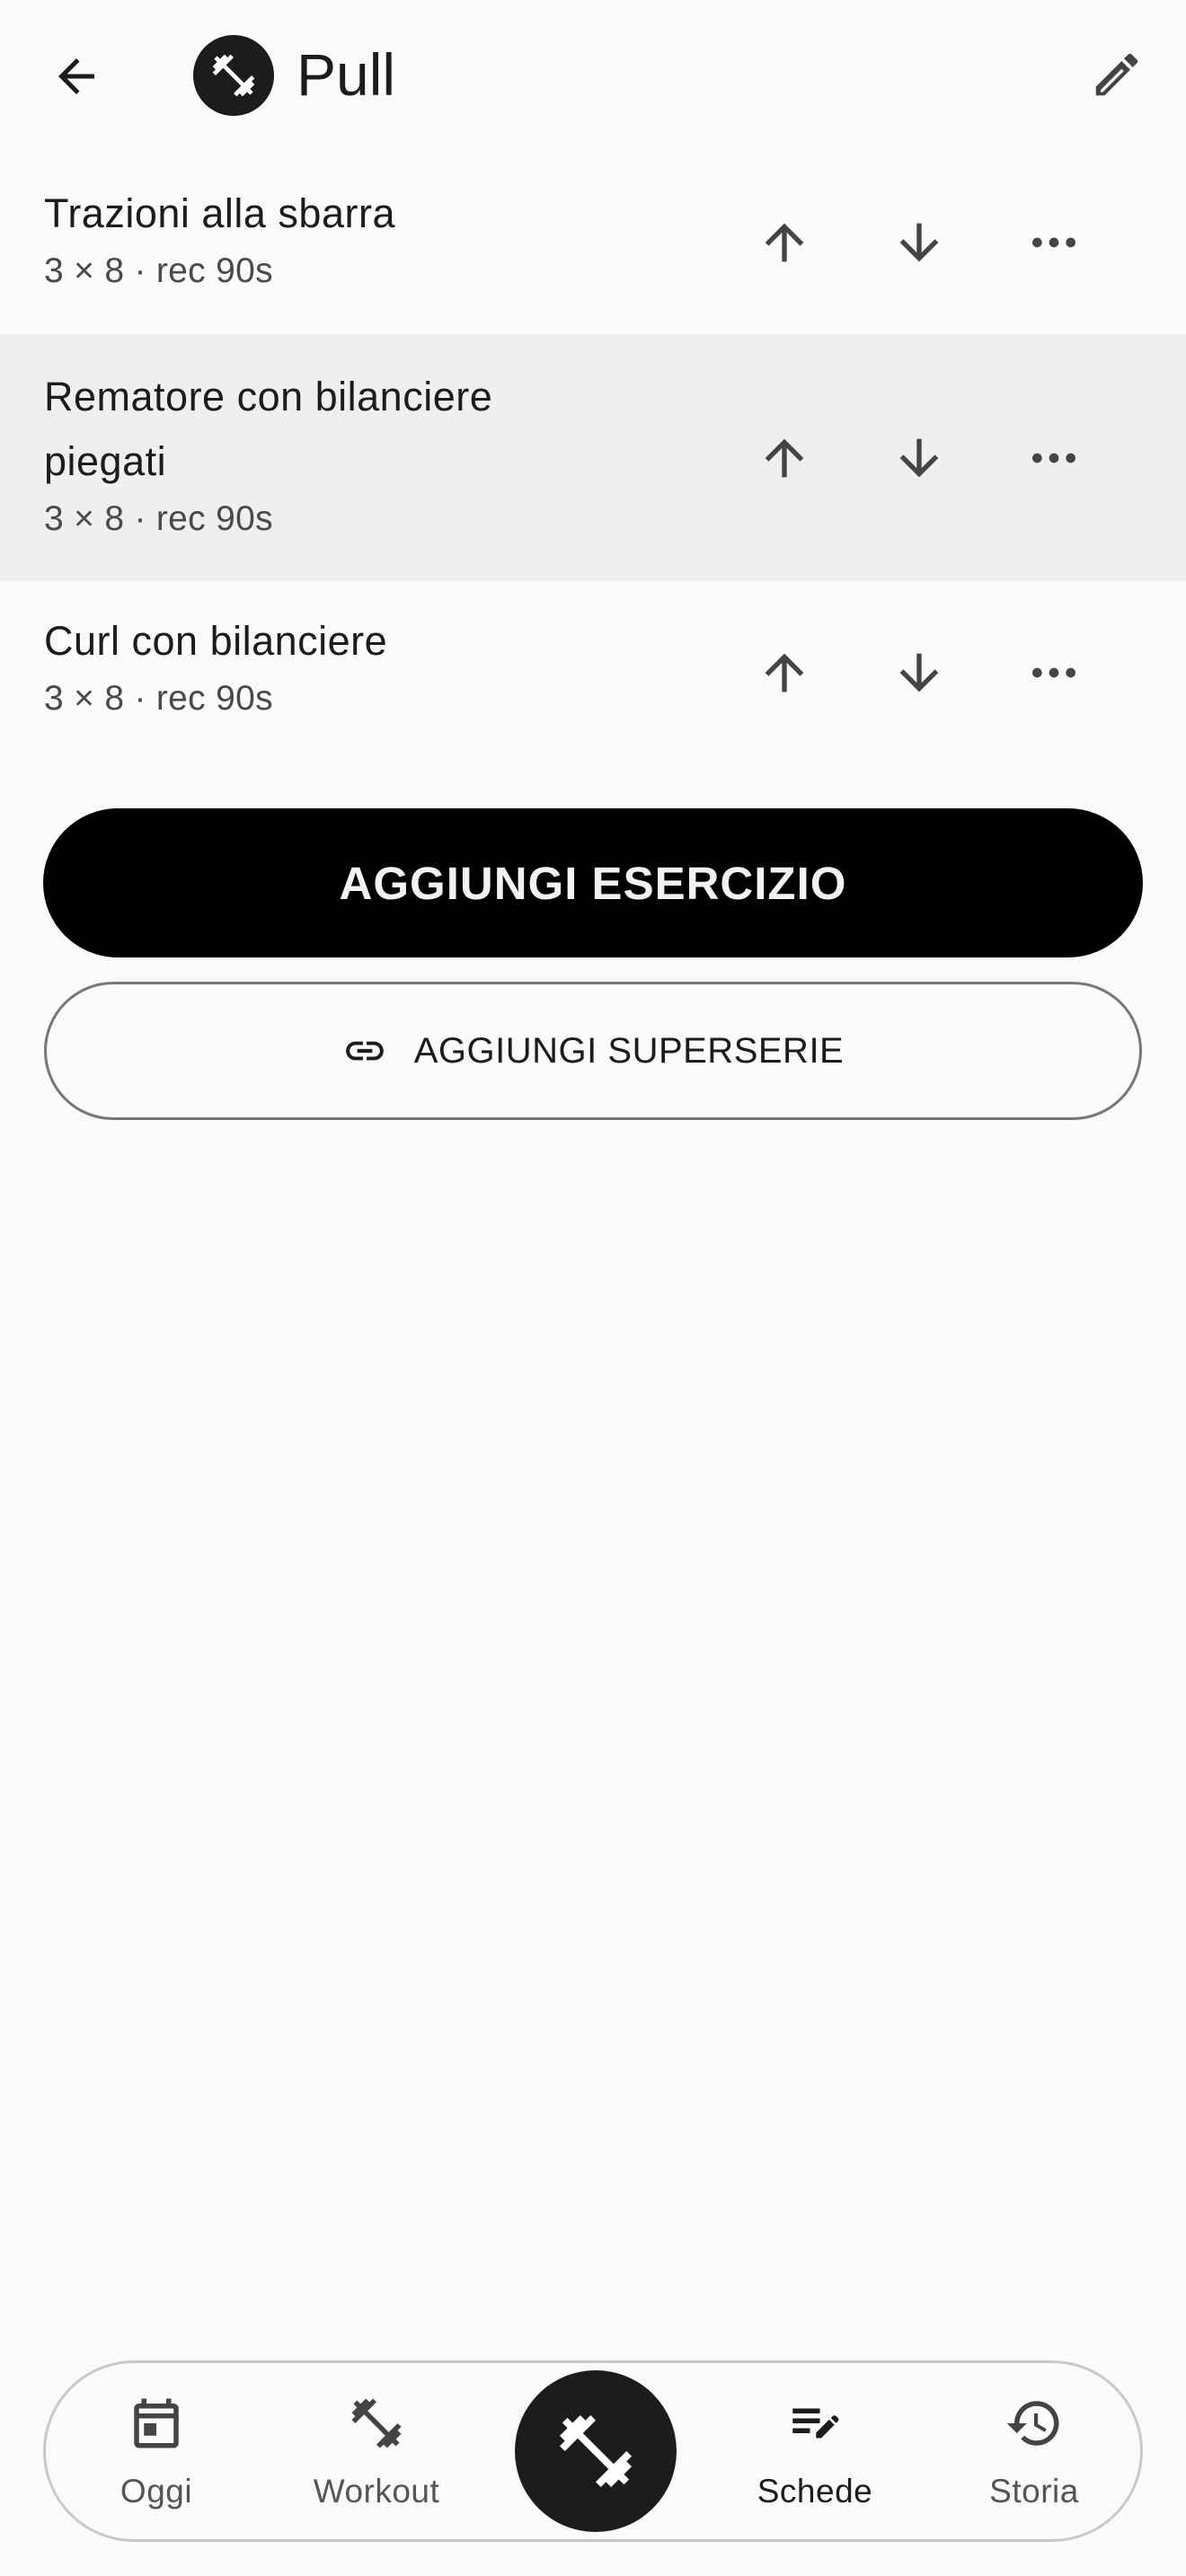  I want to click on nav-item-schede: Schede, so click(815, 2451).